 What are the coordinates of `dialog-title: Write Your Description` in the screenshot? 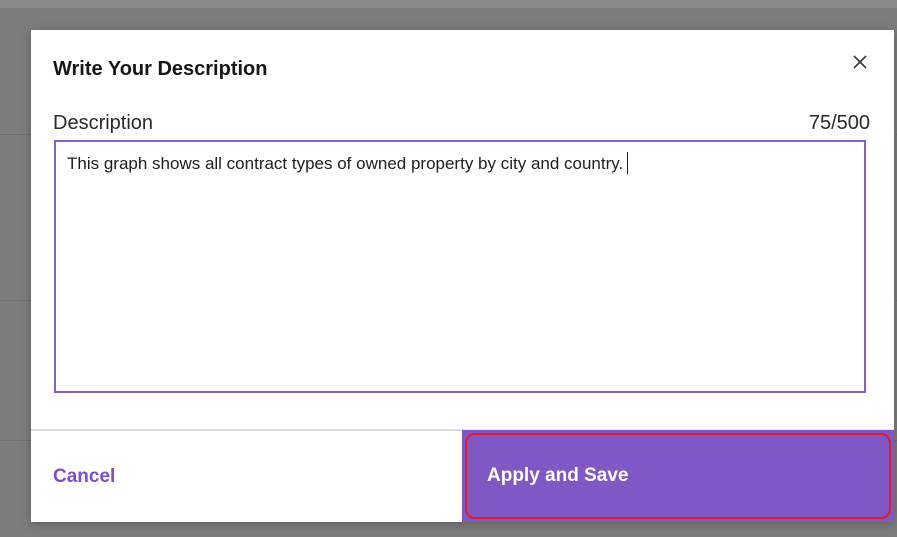 It's located at (160, 69).